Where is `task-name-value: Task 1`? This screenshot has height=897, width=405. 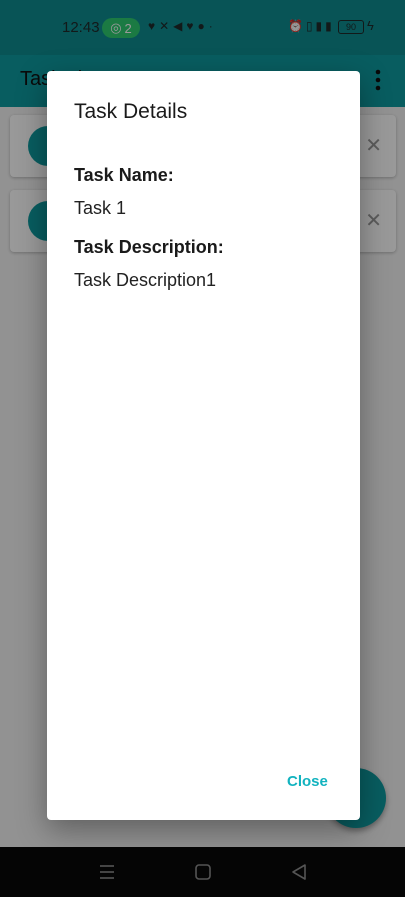 task-name-value: Task 1 is located at coordinates (100, 208).